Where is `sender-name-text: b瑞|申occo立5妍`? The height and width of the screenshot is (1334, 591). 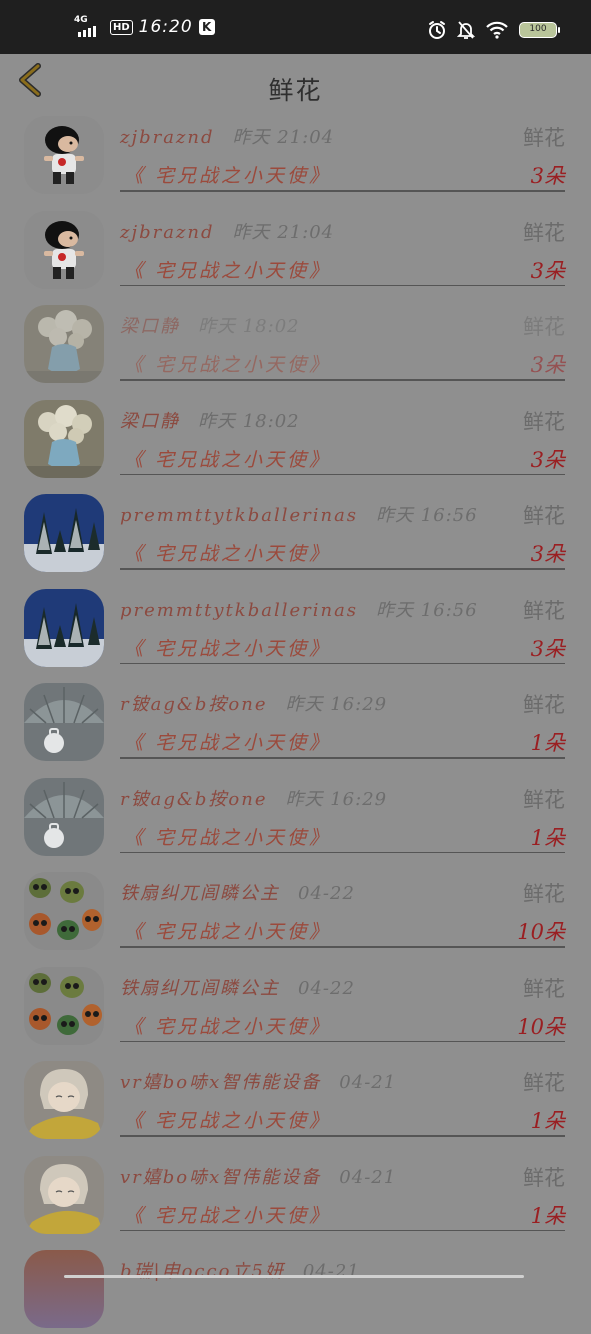
sender-name-text: b瑞|申occo立5妍 is located at coordinates (202, 1271).